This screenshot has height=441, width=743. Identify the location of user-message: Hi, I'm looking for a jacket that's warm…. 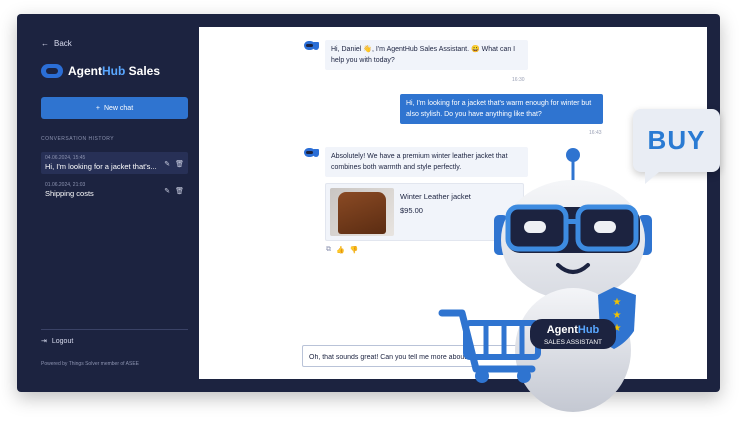
(501, 109).